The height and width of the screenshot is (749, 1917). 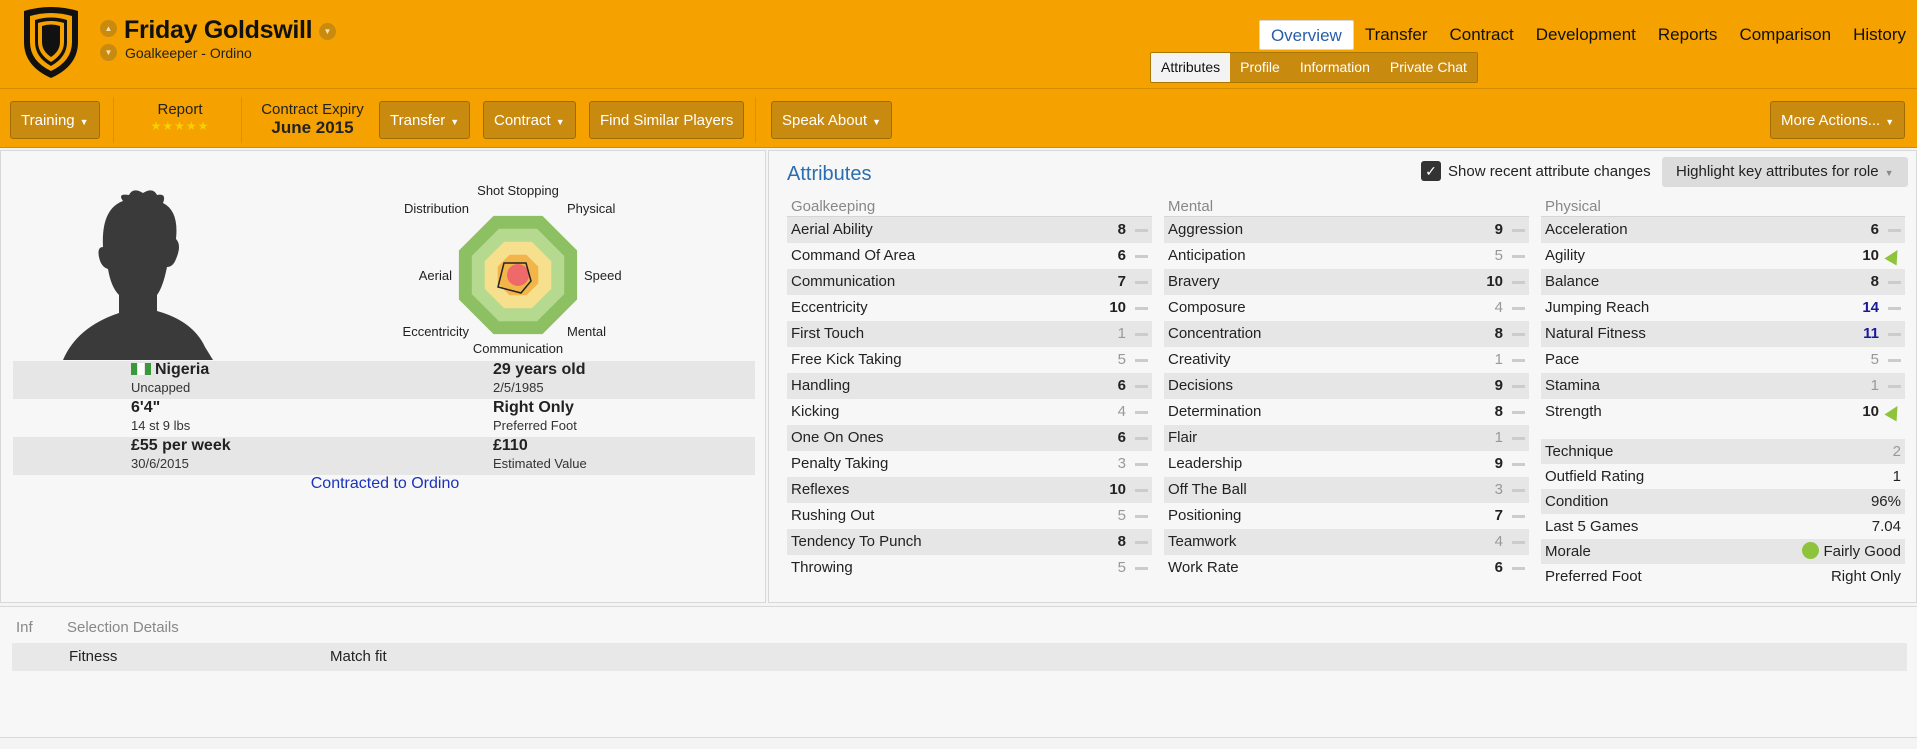 What do you see at coordinates (667, 120) in the screenshot?
I see `find-similar-players-button: Find Similar Players` at bounding box center [667, 120].